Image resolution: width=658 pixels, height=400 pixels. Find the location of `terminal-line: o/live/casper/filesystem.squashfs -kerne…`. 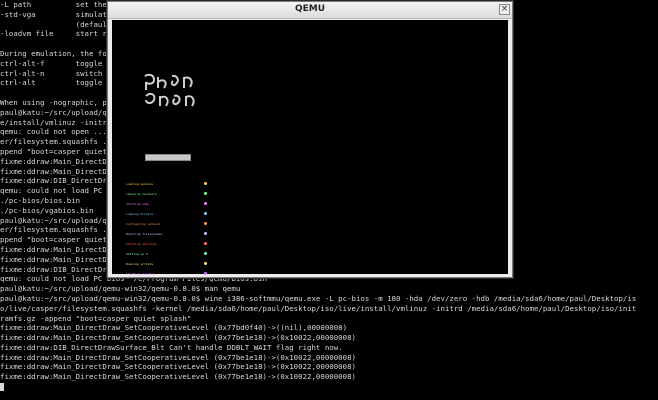

terminal-line: o/live/casper/filesystem.squashfs -kerne… is located at coordinates (318, 308).